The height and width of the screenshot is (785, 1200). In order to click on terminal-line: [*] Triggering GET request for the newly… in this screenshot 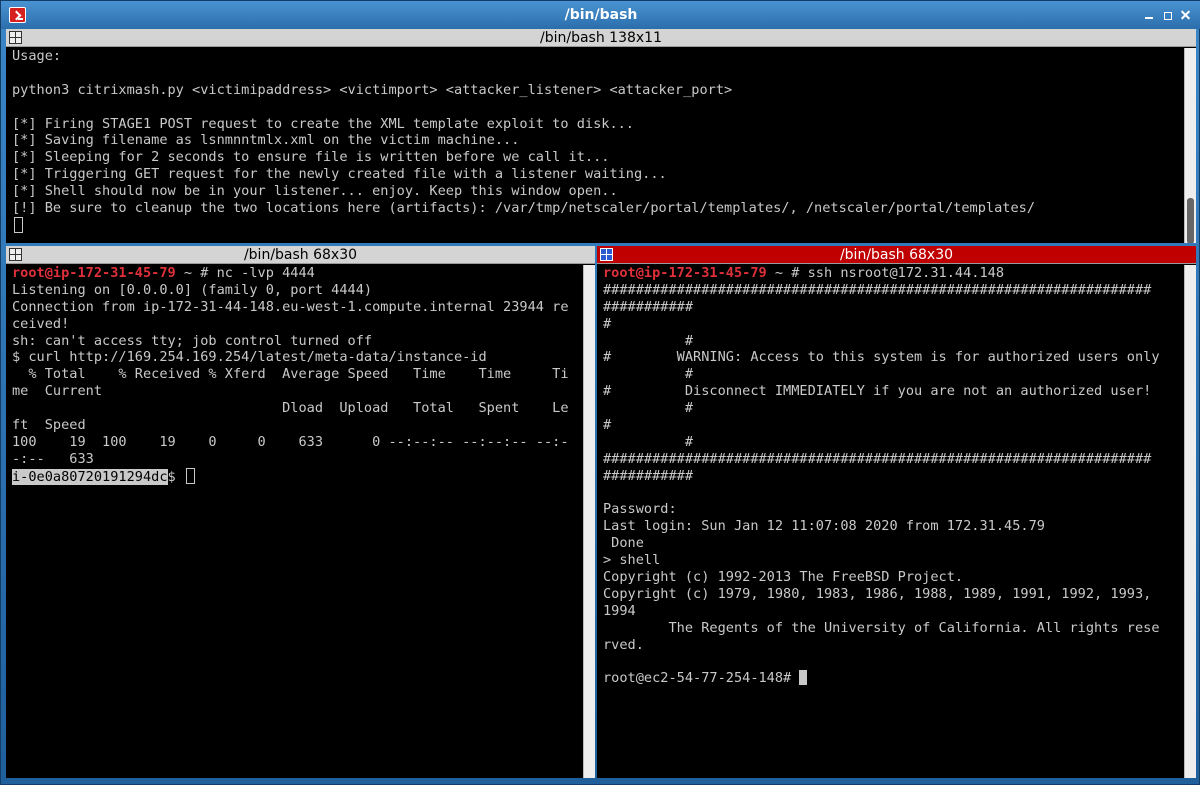, I will do `click(339, 174)`.